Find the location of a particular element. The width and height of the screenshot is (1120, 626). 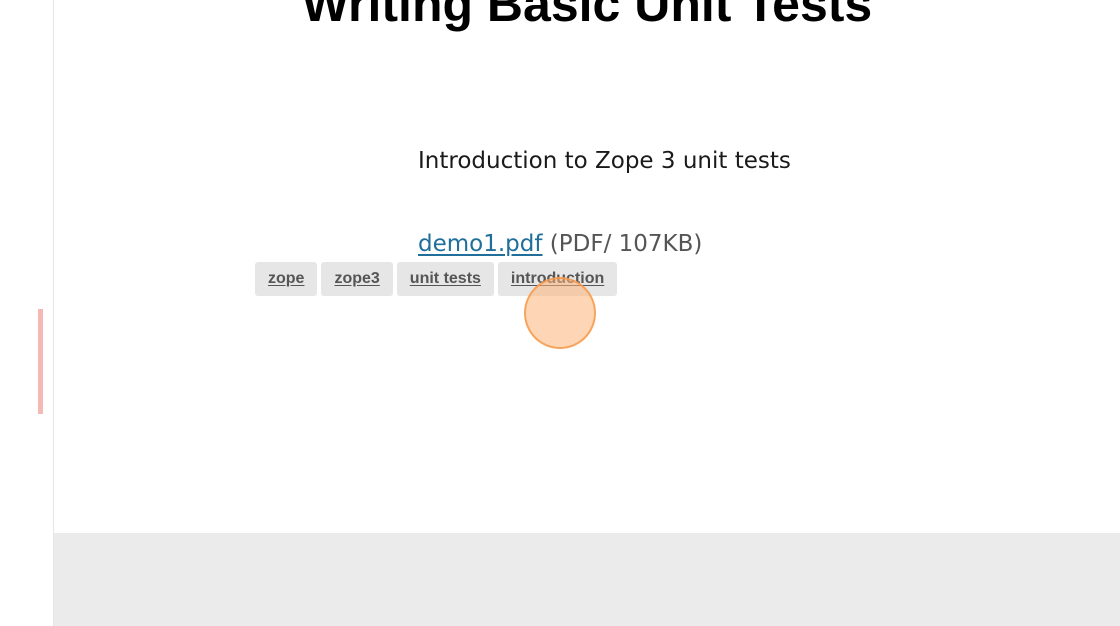

tag-unit-tests: unit tests is located at coordinates (445, 279).